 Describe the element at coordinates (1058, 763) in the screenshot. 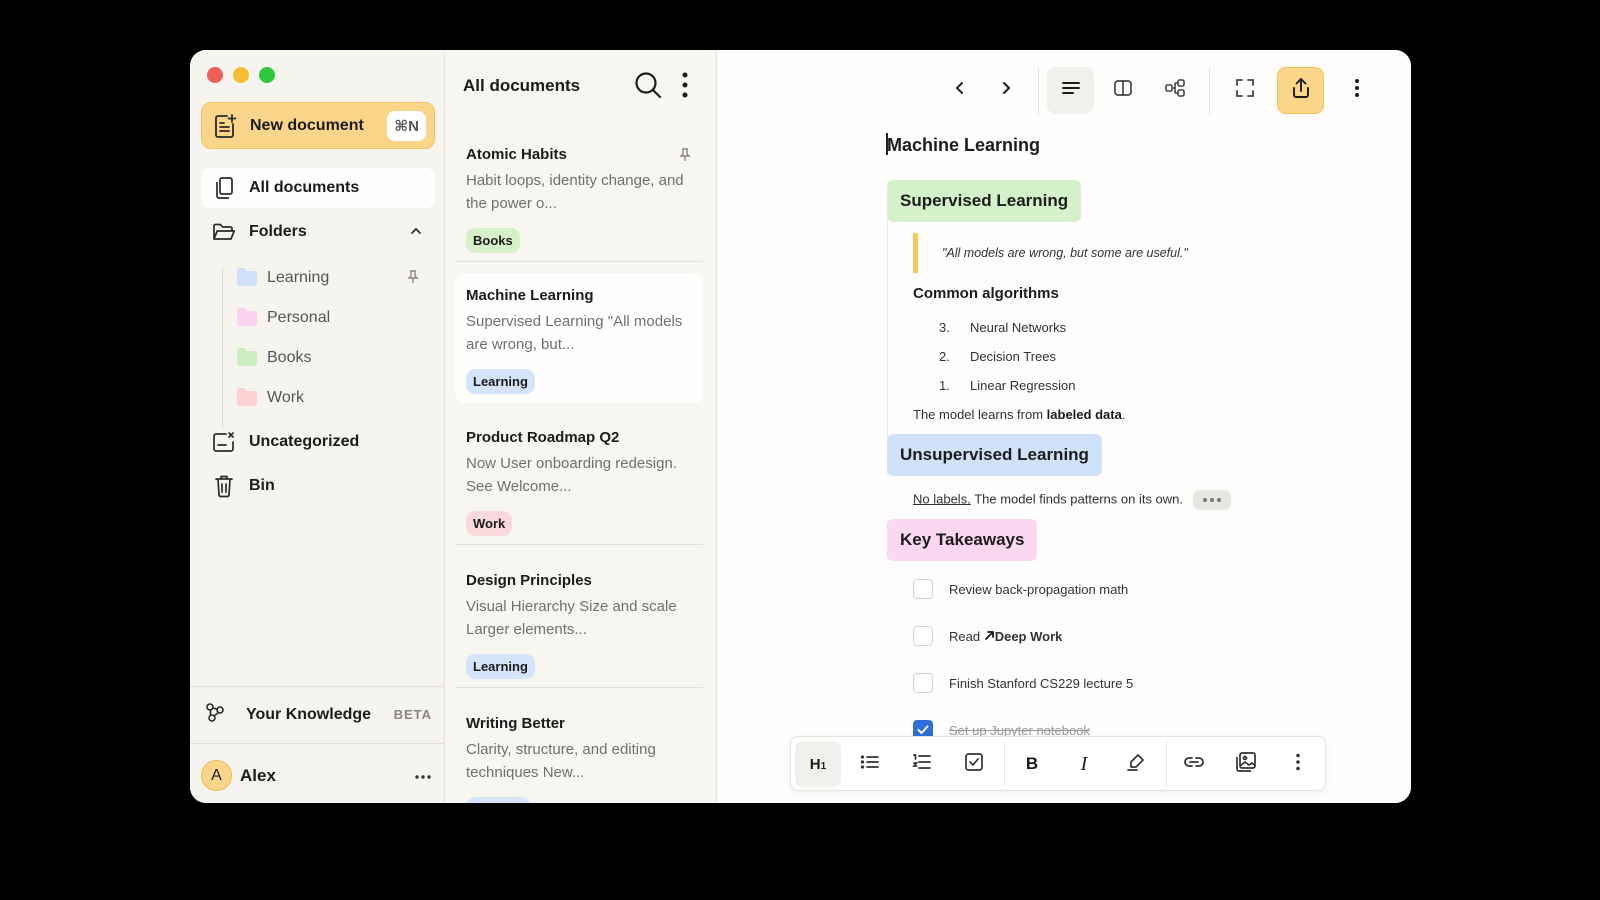

I see `format-toolbar: H1 B I` at that location.